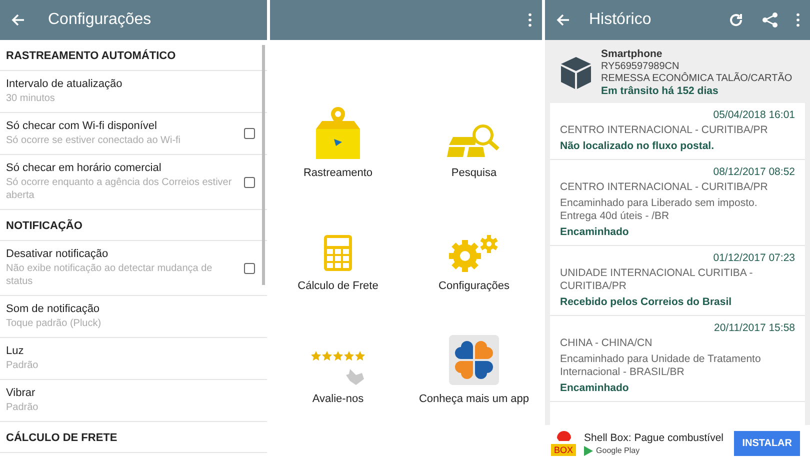  Describe the element at coordinates (657, 280) in the screenshot. I see `event-place: UNIDADE INTERNACIONAL CURITIBA - CURITIBA/PR` at that location.